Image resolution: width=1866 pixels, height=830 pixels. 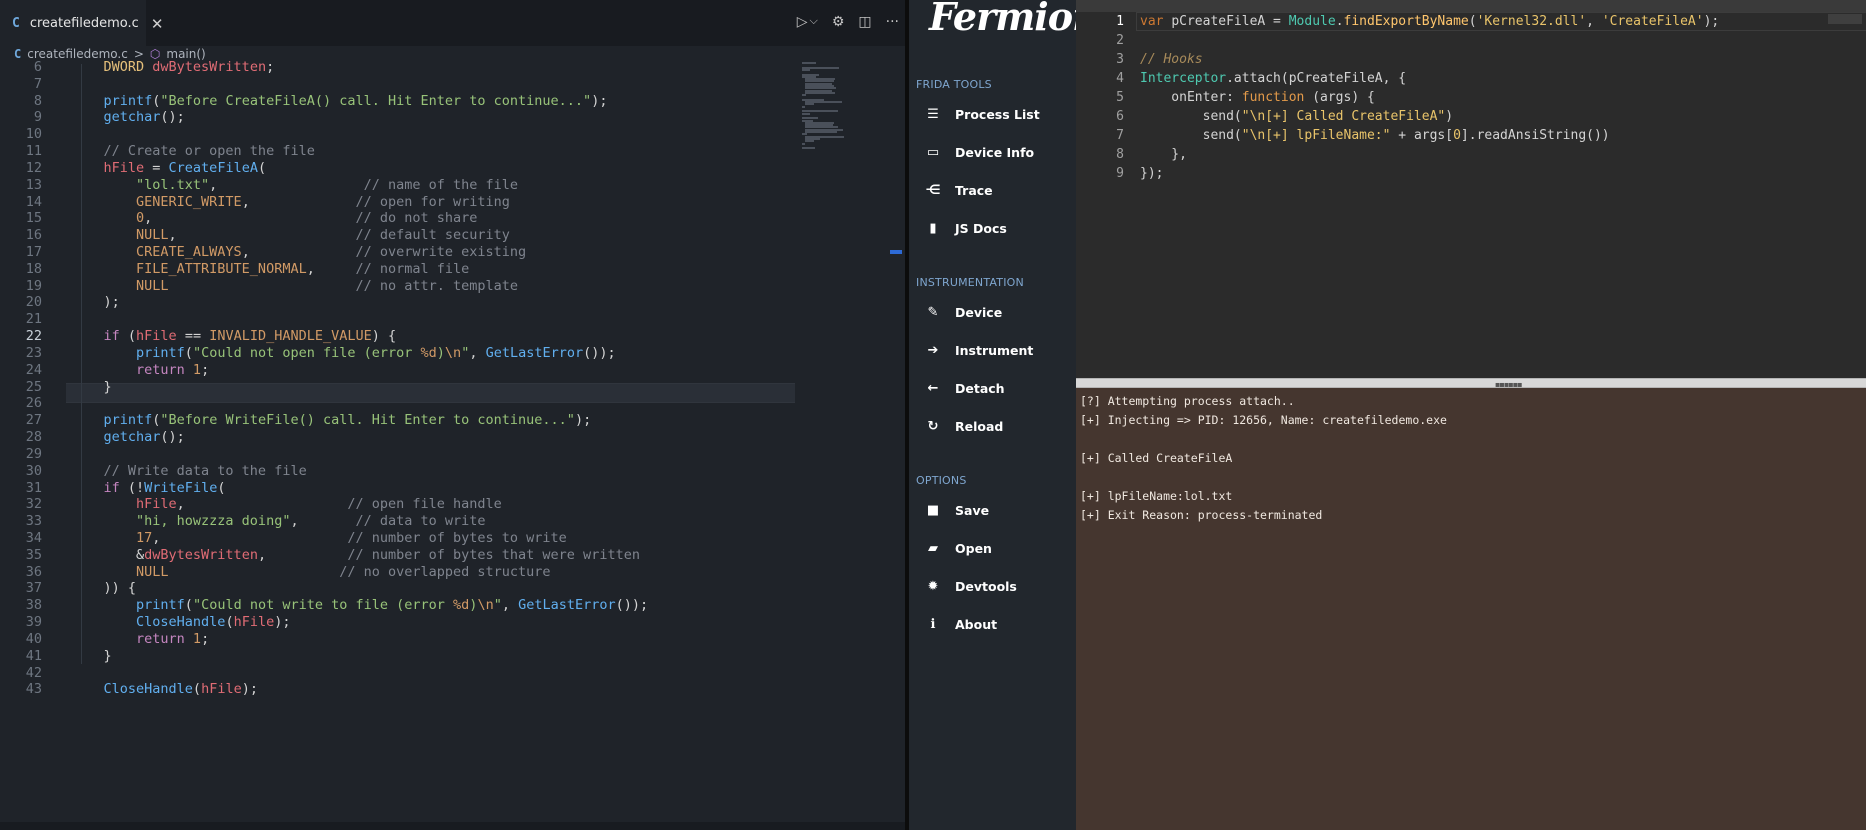 I want to click on code-token: // no overlapped structure, so click(x=445, y=572).